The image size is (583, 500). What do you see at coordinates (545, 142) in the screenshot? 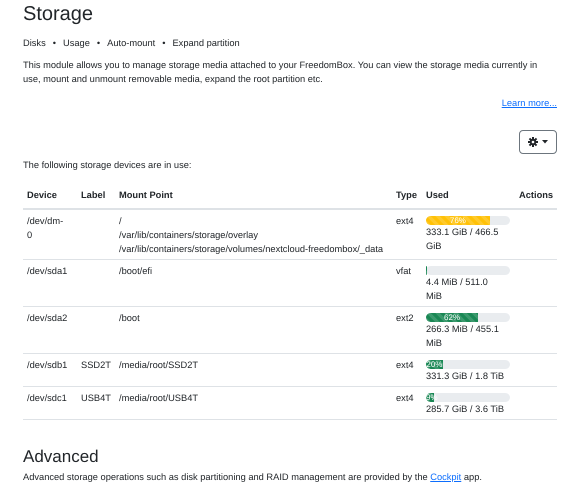
I see `caret-icon` at bounding box center [545, 142].